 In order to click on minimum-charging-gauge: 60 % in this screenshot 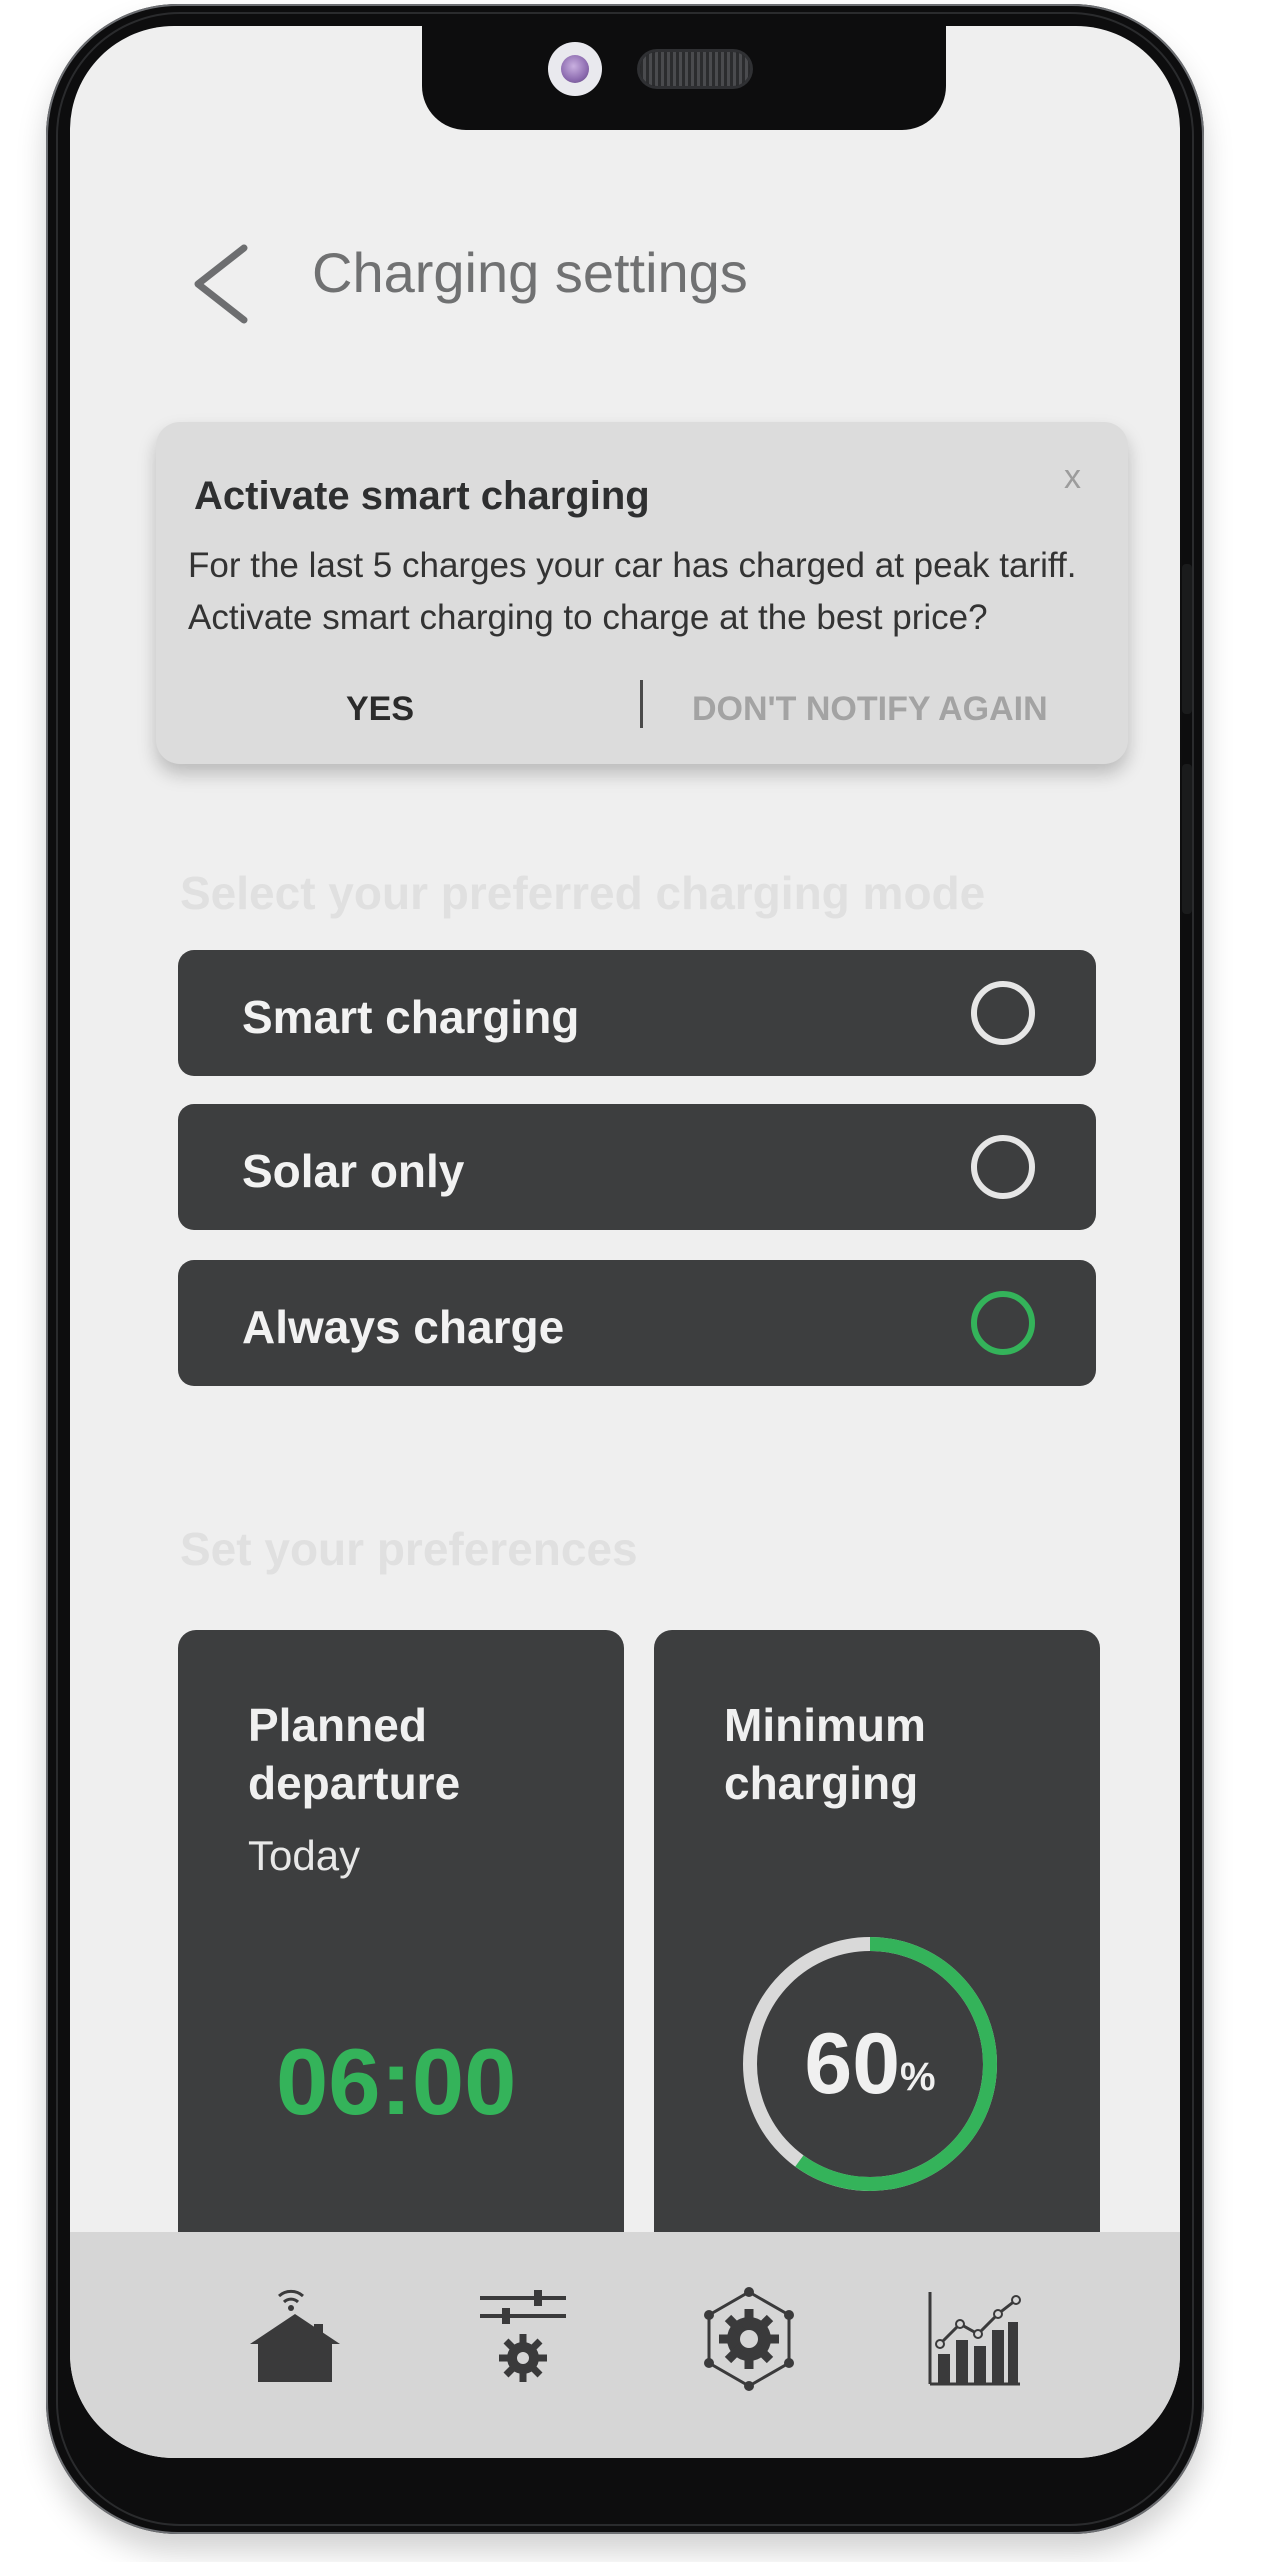, I will do `click(870, 2064)`.